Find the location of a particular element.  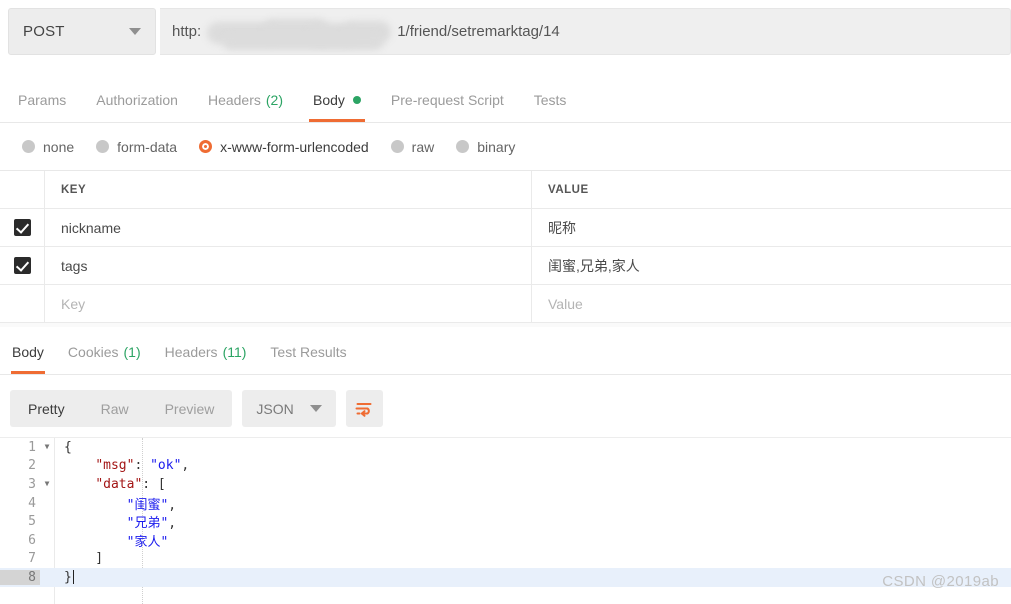

line-number: 2 is located at coordinates (32, 466).